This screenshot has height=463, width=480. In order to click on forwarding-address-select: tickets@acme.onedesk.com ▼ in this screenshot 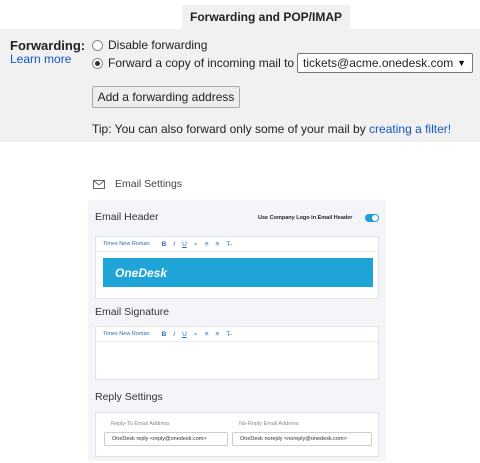, I will do `click(385, 63)`.